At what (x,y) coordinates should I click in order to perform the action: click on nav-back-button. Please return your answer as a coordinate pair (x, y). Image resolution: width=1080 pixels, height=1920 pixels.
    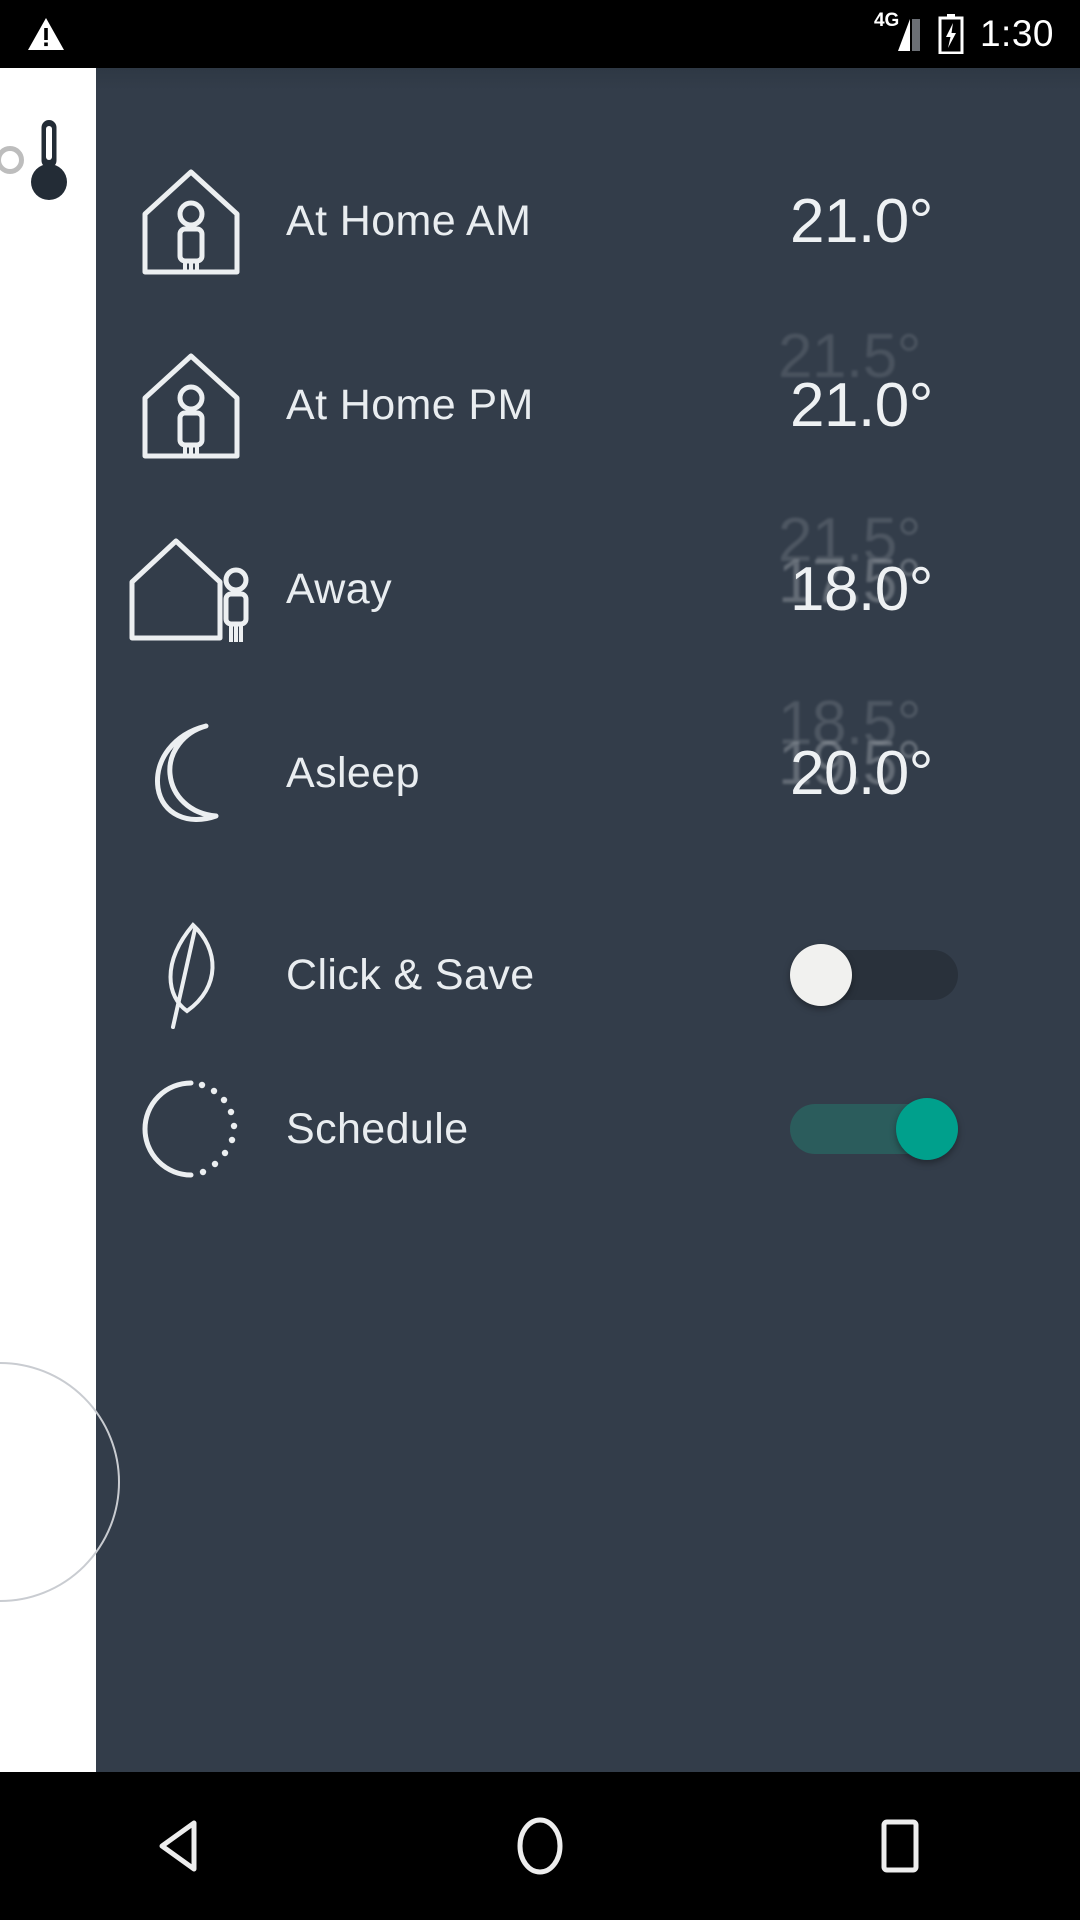
    Looking at the image, I should click on (180, 1846).